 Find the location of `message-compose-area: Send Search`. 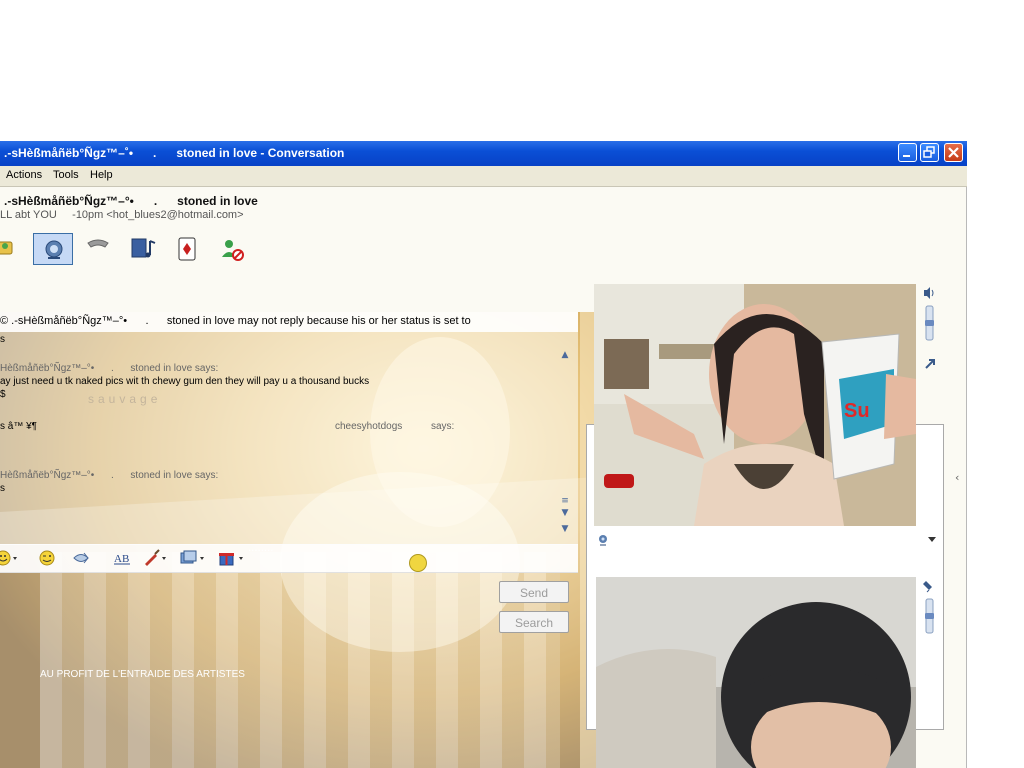

message-compose-area: Send Search is located at coordinates (289, 670).